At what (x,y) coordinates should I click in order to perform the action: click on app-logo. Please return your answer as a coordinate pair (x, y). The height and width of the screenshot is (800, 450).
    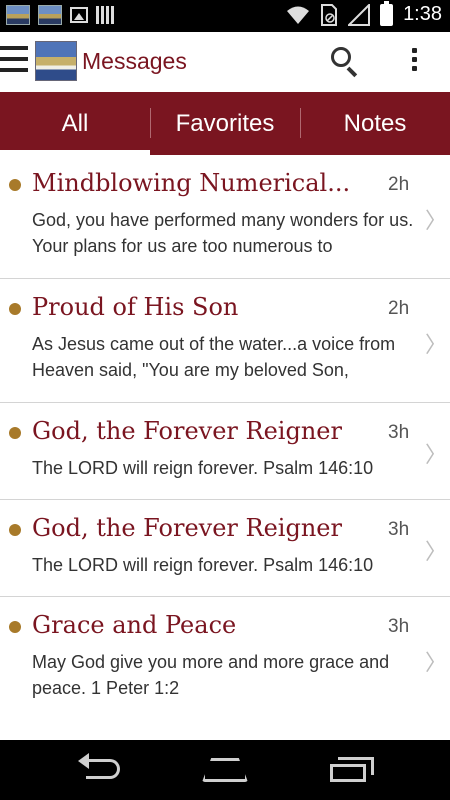
    Looking at the image, I should click on (56, 61).